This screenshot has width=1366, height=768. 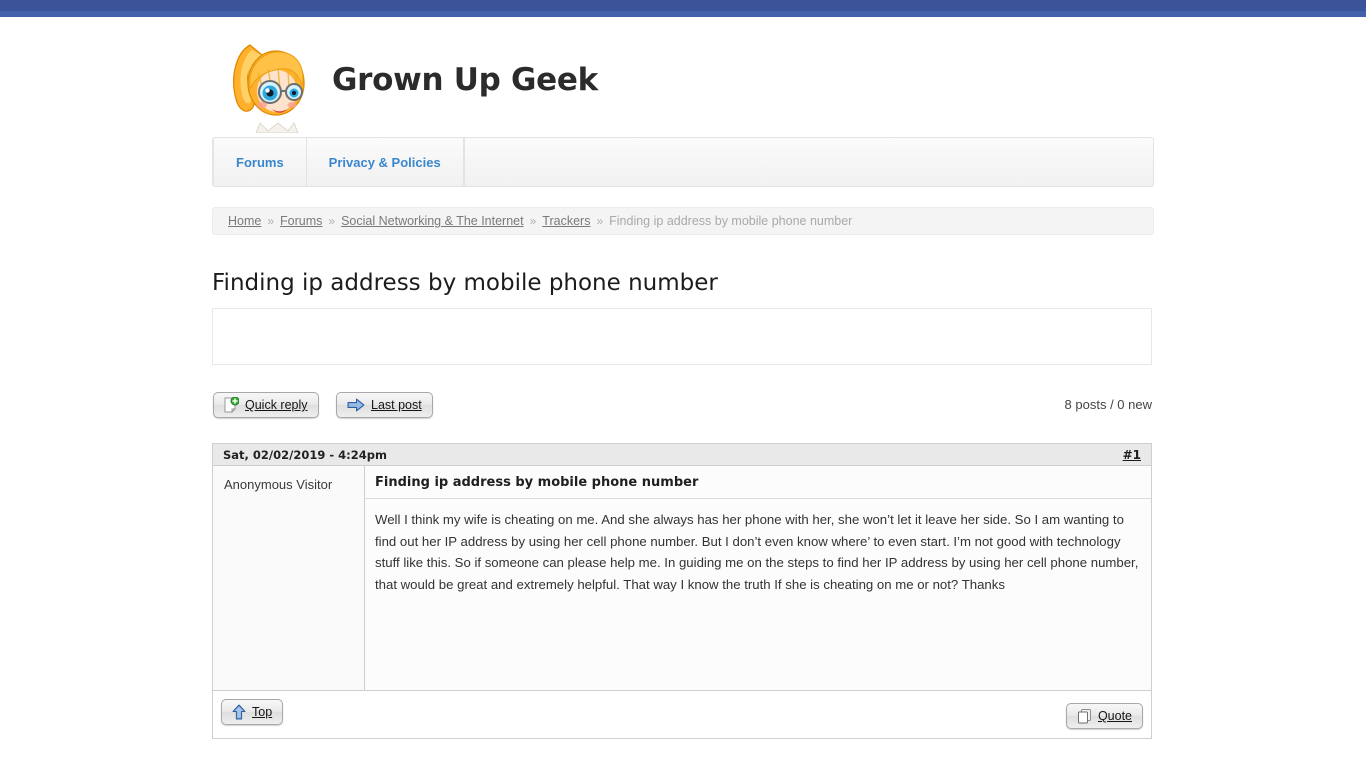 What do you see at coordinates (276, 405) in the screenshot?
I see `quick-reply-label: Quick reply` at bounding box center [276, 405].